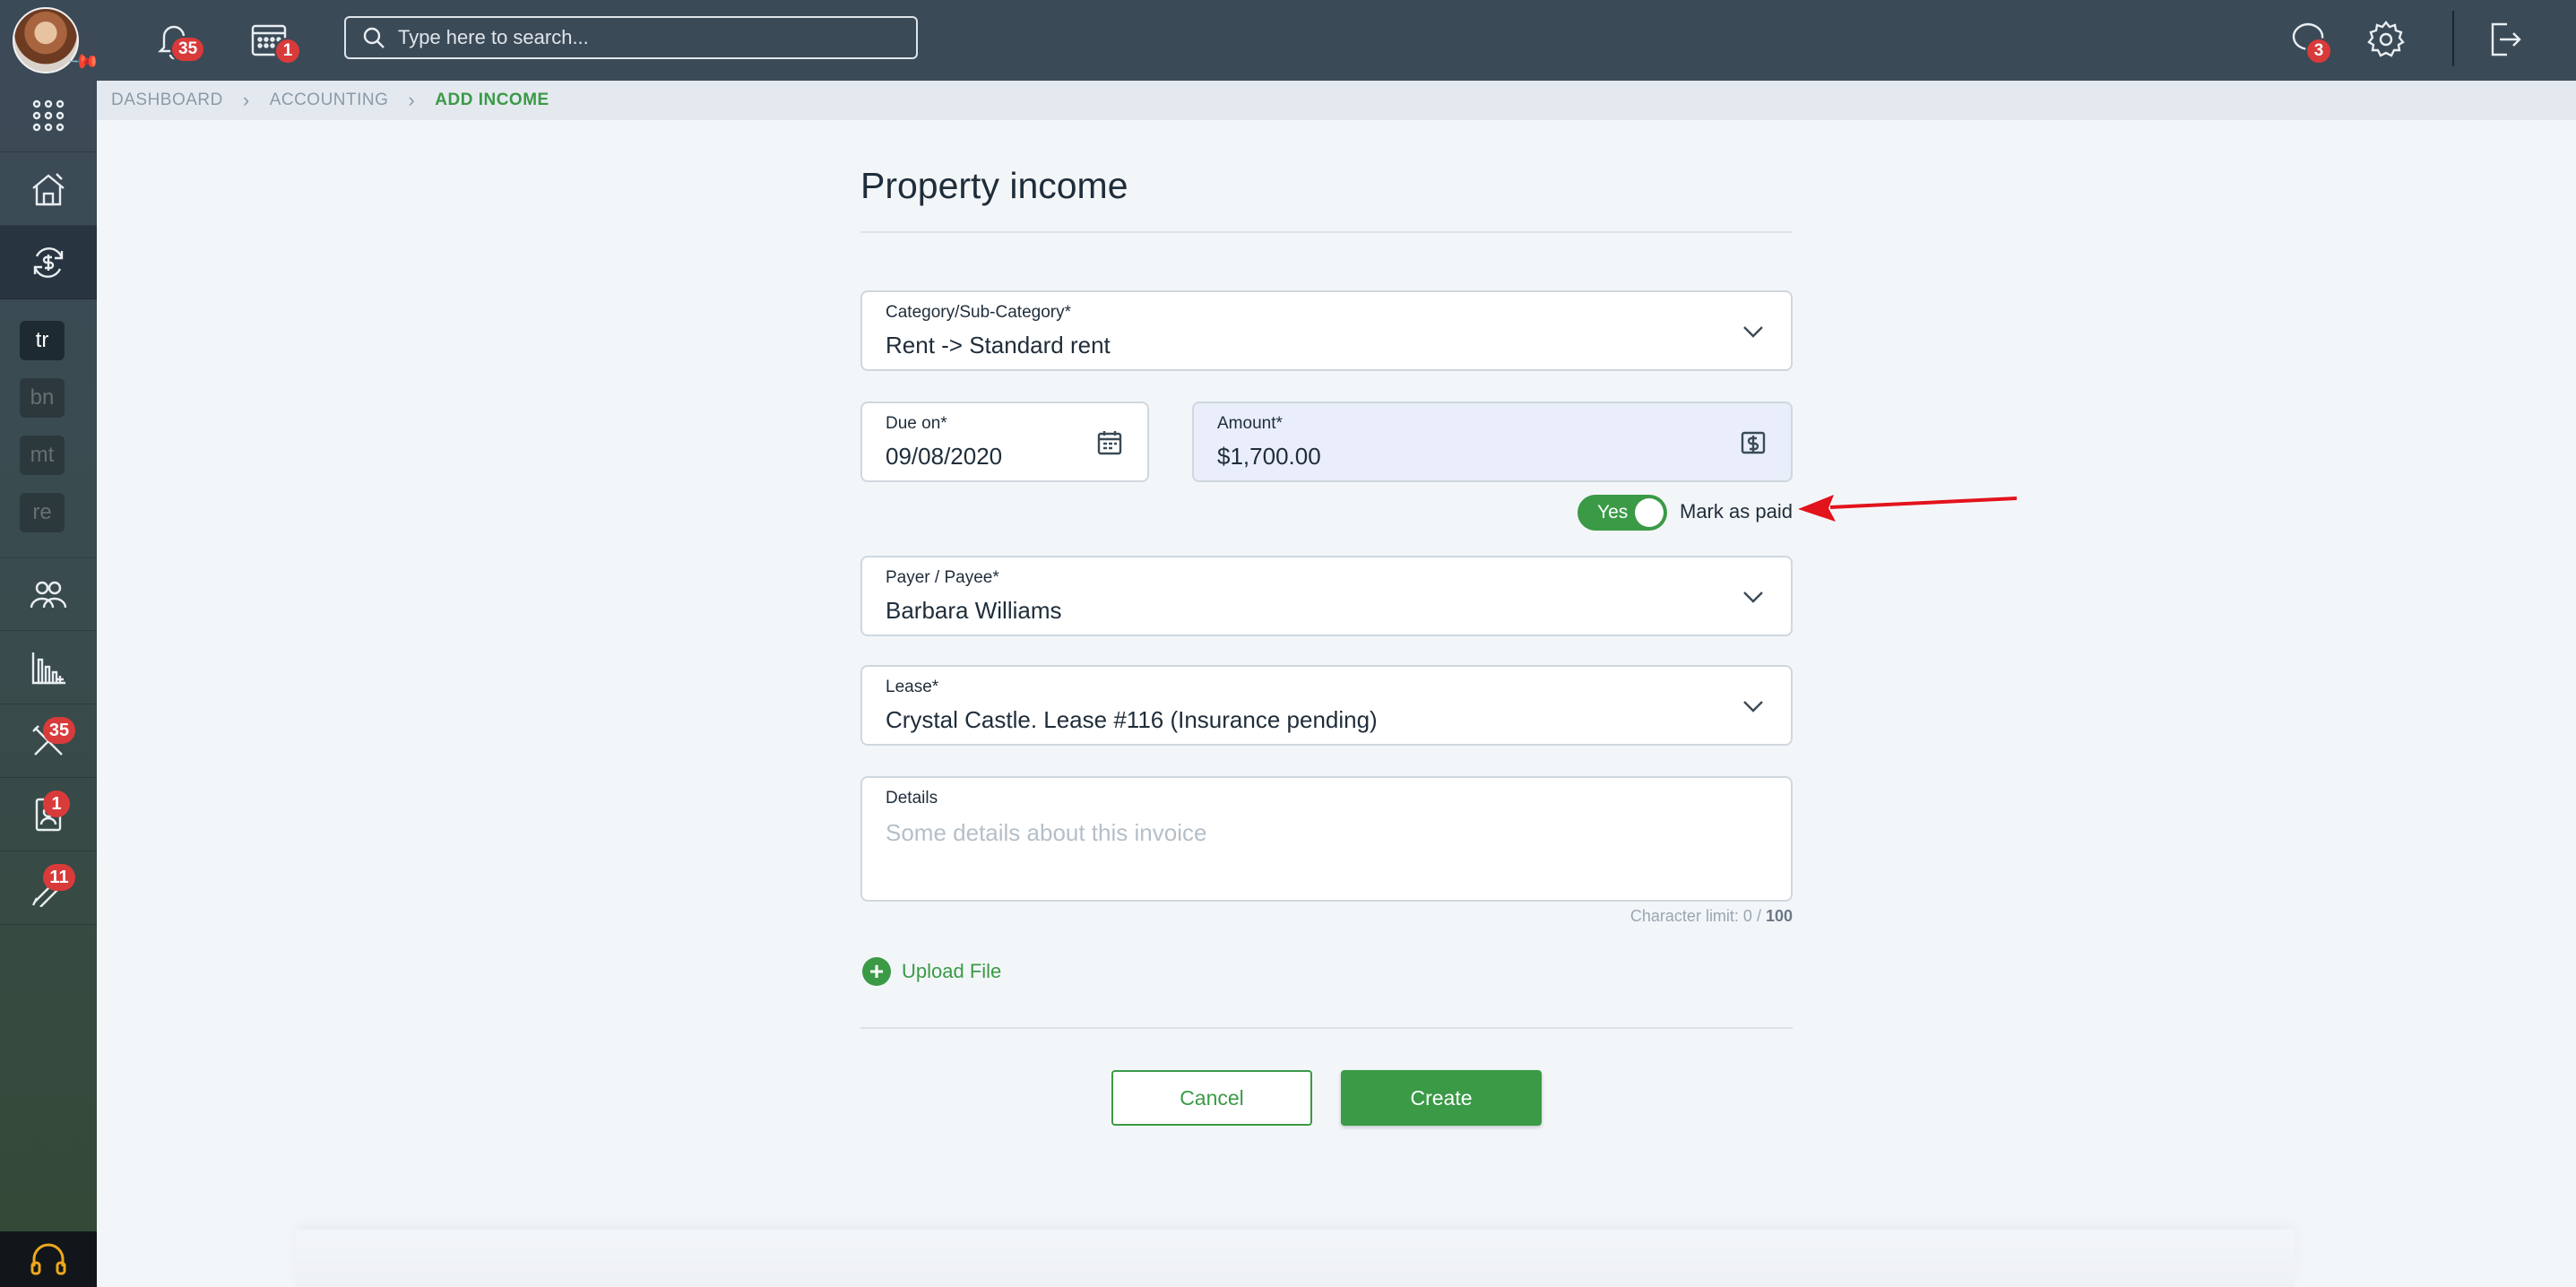  Describe the element at coordinates (998, 345) in the screenshot. I see `category-value: Rent -> Standard rent` at that location.